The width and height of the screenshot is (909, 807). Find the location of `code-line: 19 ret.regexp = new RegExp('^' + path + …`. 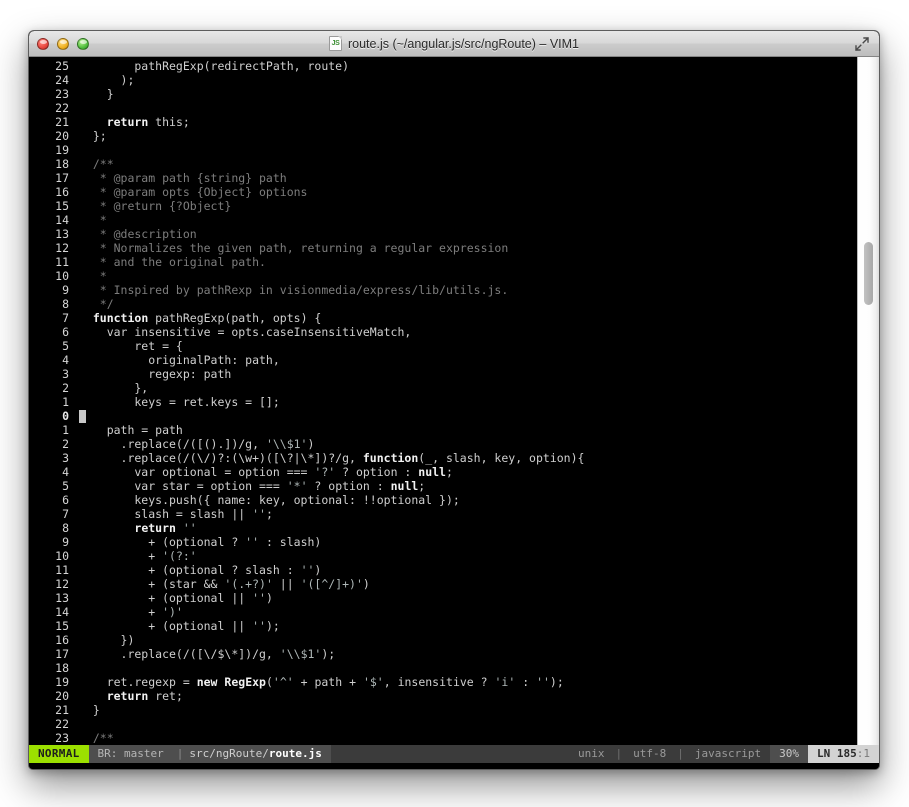

code-line: 19 ret.regexp = new RegExp('^' + path + … is located at coordinates (443, 682).